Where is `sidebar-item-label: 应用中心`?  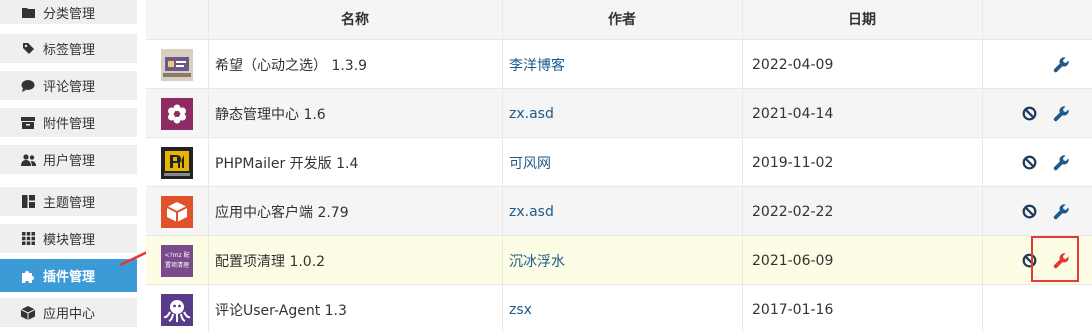
sidebar-item-label: 应用中心 is located at coordinates (69, 314).